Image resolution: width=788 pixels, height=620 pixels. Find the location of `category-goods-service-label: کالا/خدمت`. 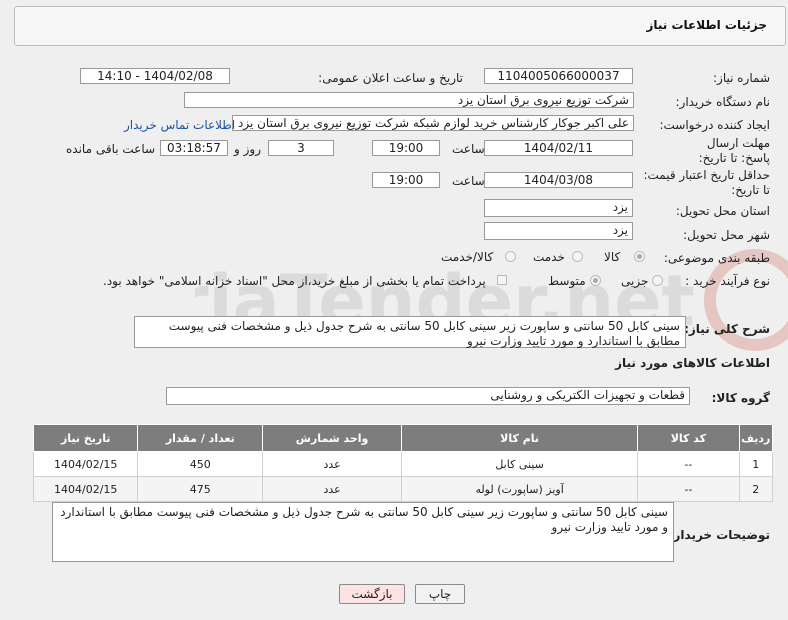

category-goods-service-label: کالا/خدمت is located at coordinates (467, 257).